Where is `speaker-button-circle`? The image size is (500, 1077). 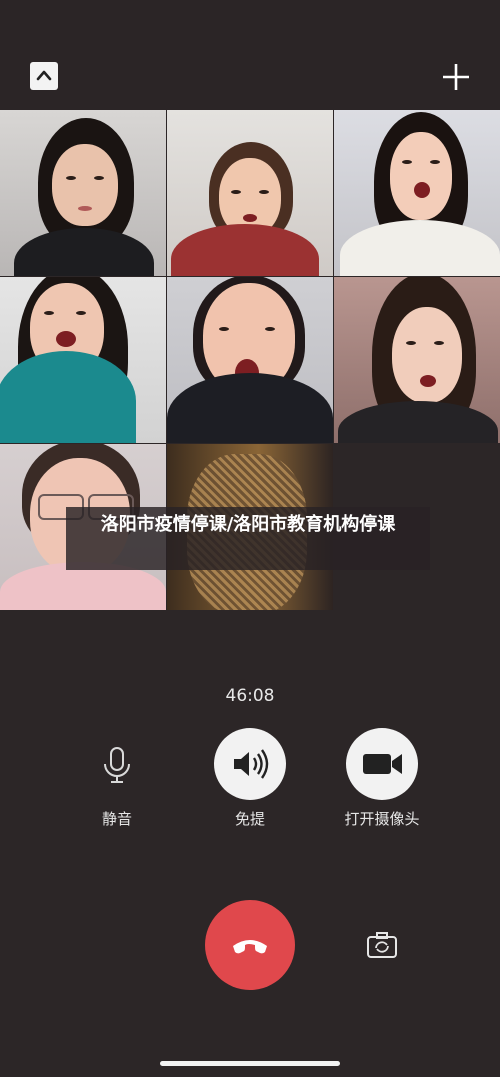
speaker-button-circle is located at coordinates (250, 764).